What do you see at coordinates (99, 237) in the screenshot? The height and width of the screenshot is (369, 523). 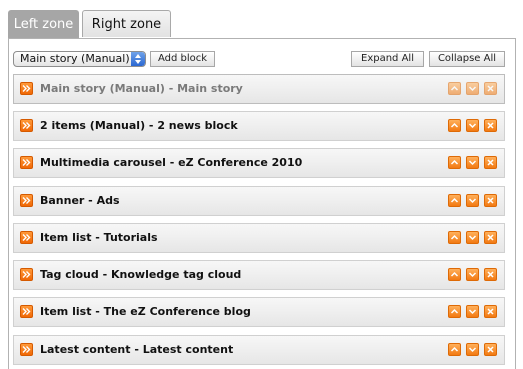 I see `block-title: Item list - Tutorials` at bounding box center [99, 237].